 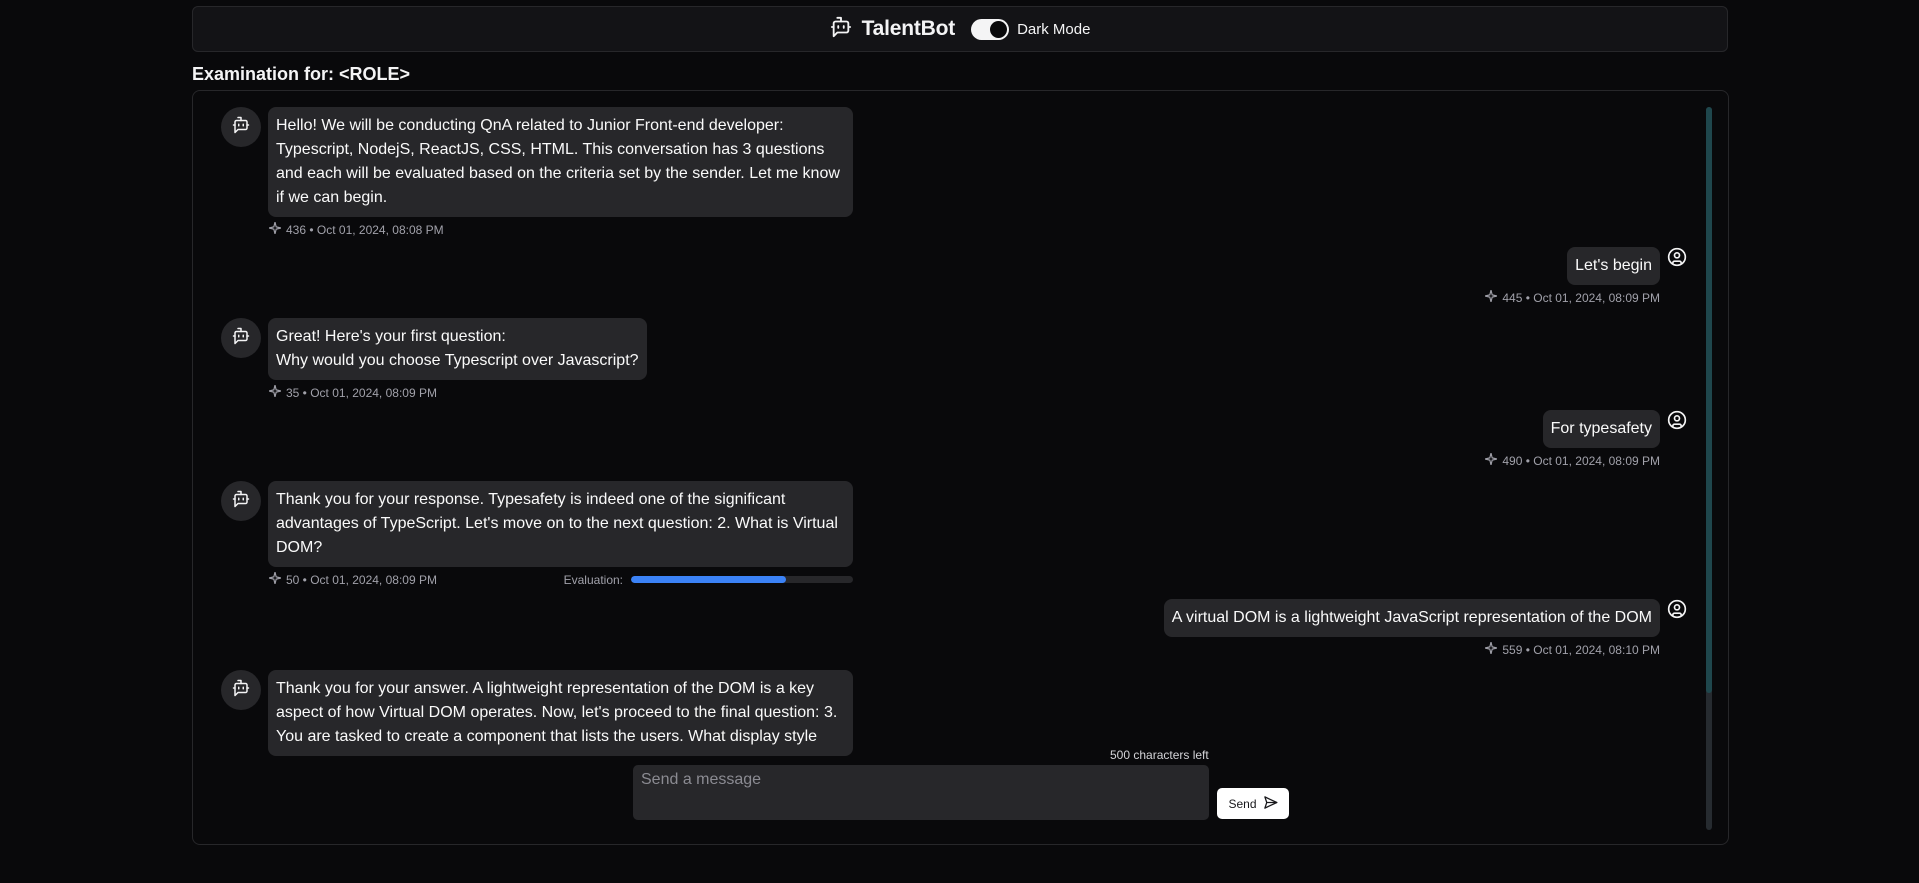 What do you see at coordinates (560, 229) in the screenshot?
I see `message-meta: 436 • Oct 01, 2024, 08:08 PM` at bounding box center [560, 229].